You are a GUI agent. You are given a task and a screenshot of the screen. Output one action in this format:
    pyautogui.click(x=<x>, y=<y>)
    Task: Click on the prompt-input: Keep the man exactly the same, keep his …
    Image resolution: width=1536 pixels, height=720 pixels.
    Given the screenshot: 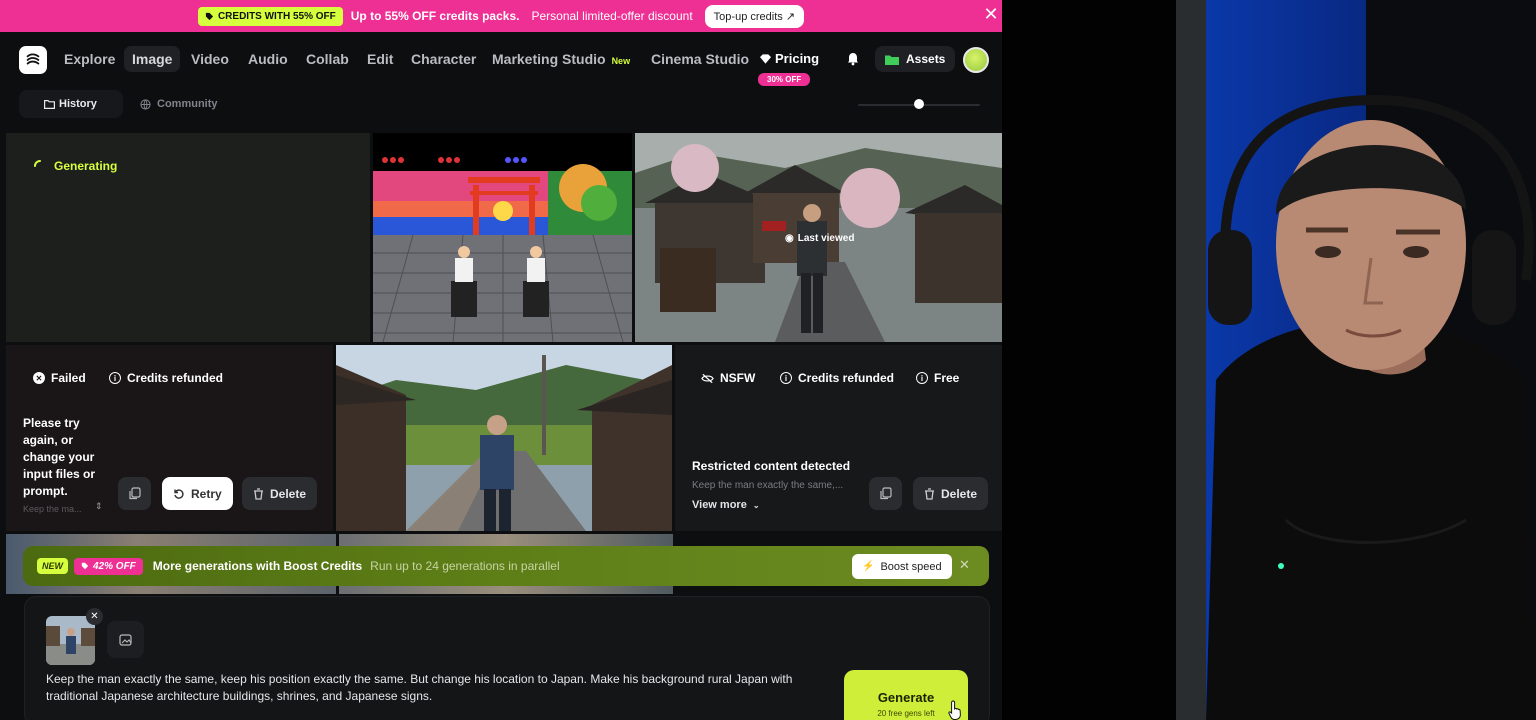 What is the action you would take?
    pyautogui.click(x=436, y=688)
    